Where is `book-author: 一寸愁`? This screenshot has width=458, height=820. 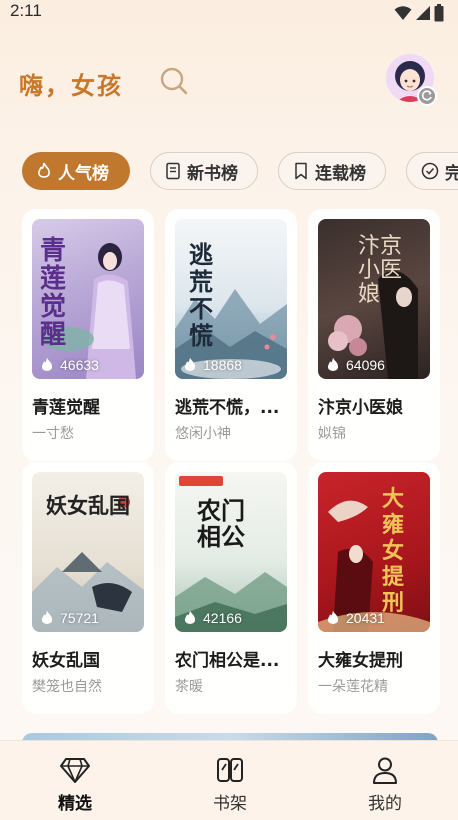
book-author: 一寸愁 is located at coordinates (53, 434).